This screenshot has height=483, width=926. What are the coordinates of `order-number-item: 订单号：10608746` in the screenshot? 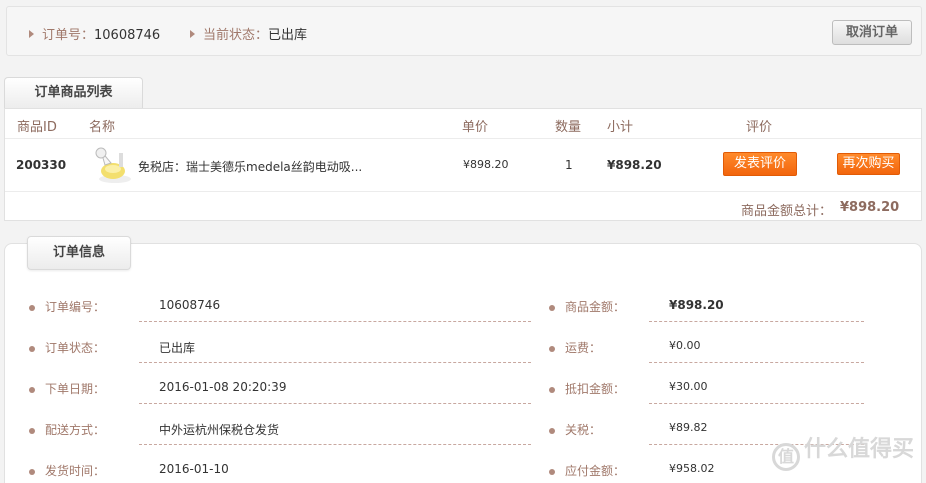 It's located at (94, 33).